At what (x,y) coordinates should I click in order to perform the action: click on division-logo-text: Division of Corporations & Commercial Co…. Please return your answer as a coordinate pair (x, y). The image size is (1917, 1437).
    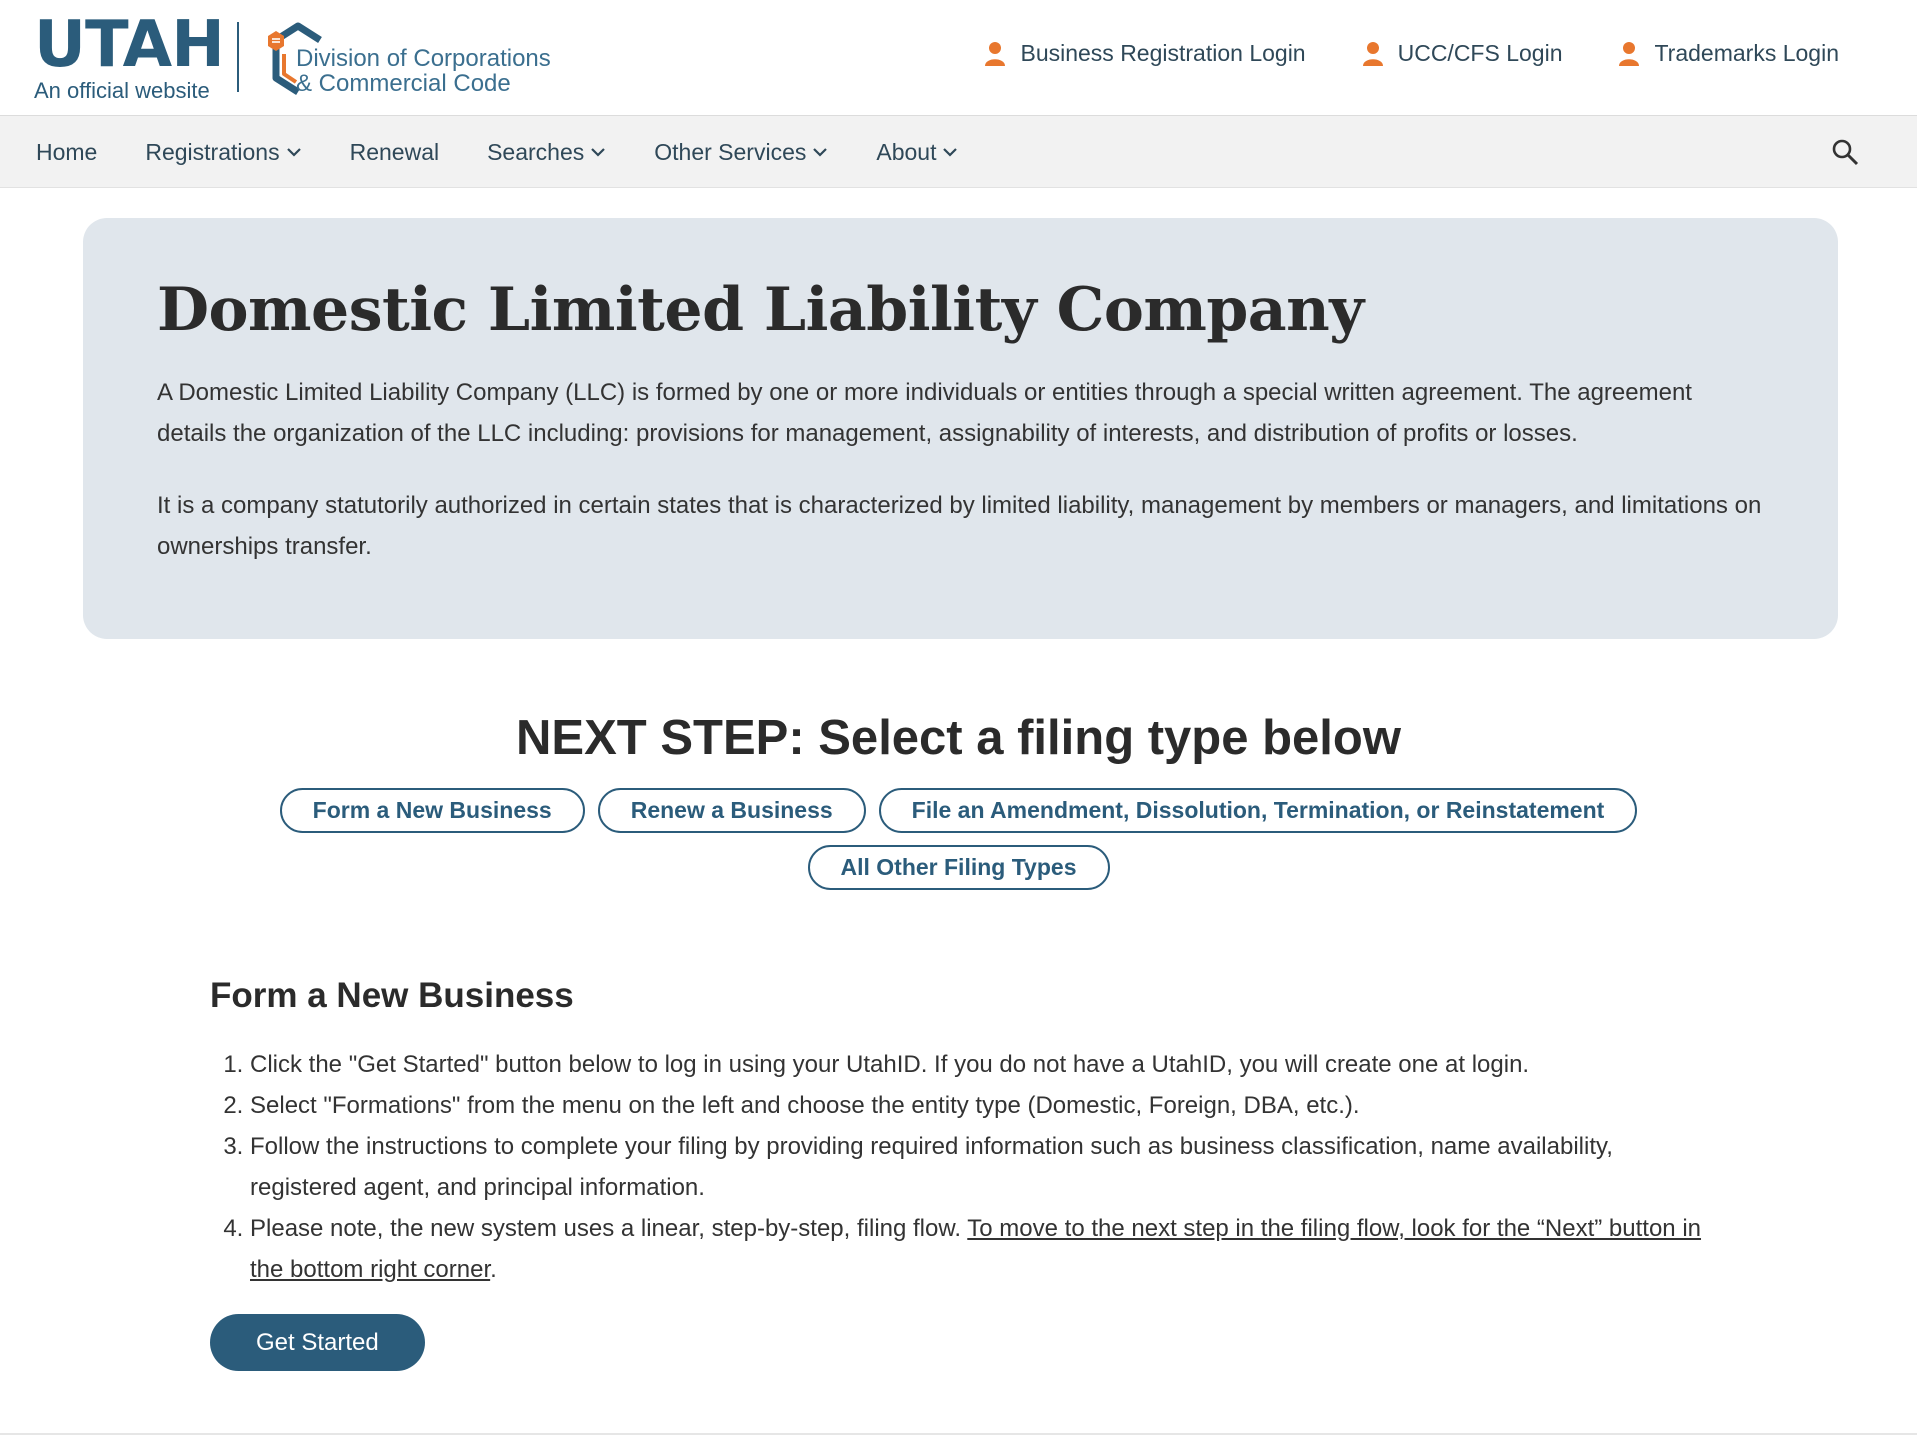
    Looking at the image, I should click on (423, 71).